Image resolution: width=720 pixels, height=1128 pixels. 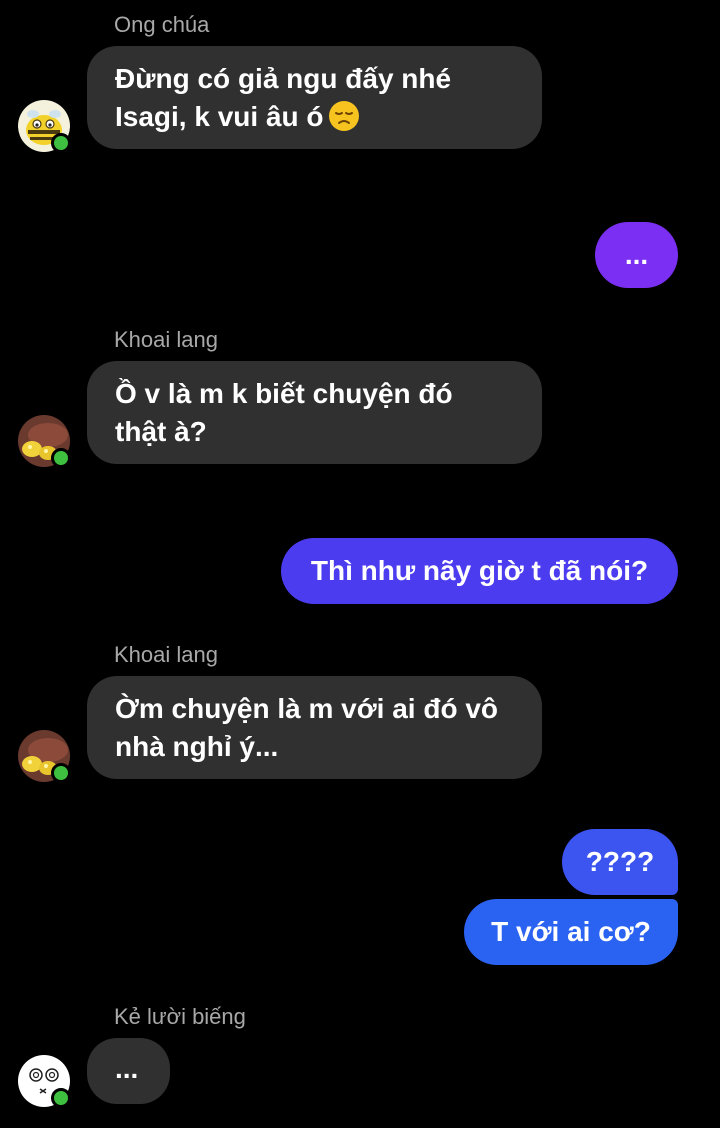 I want to click on sender-name: Kẻ lười biếng, so click(x=180, y=1016).